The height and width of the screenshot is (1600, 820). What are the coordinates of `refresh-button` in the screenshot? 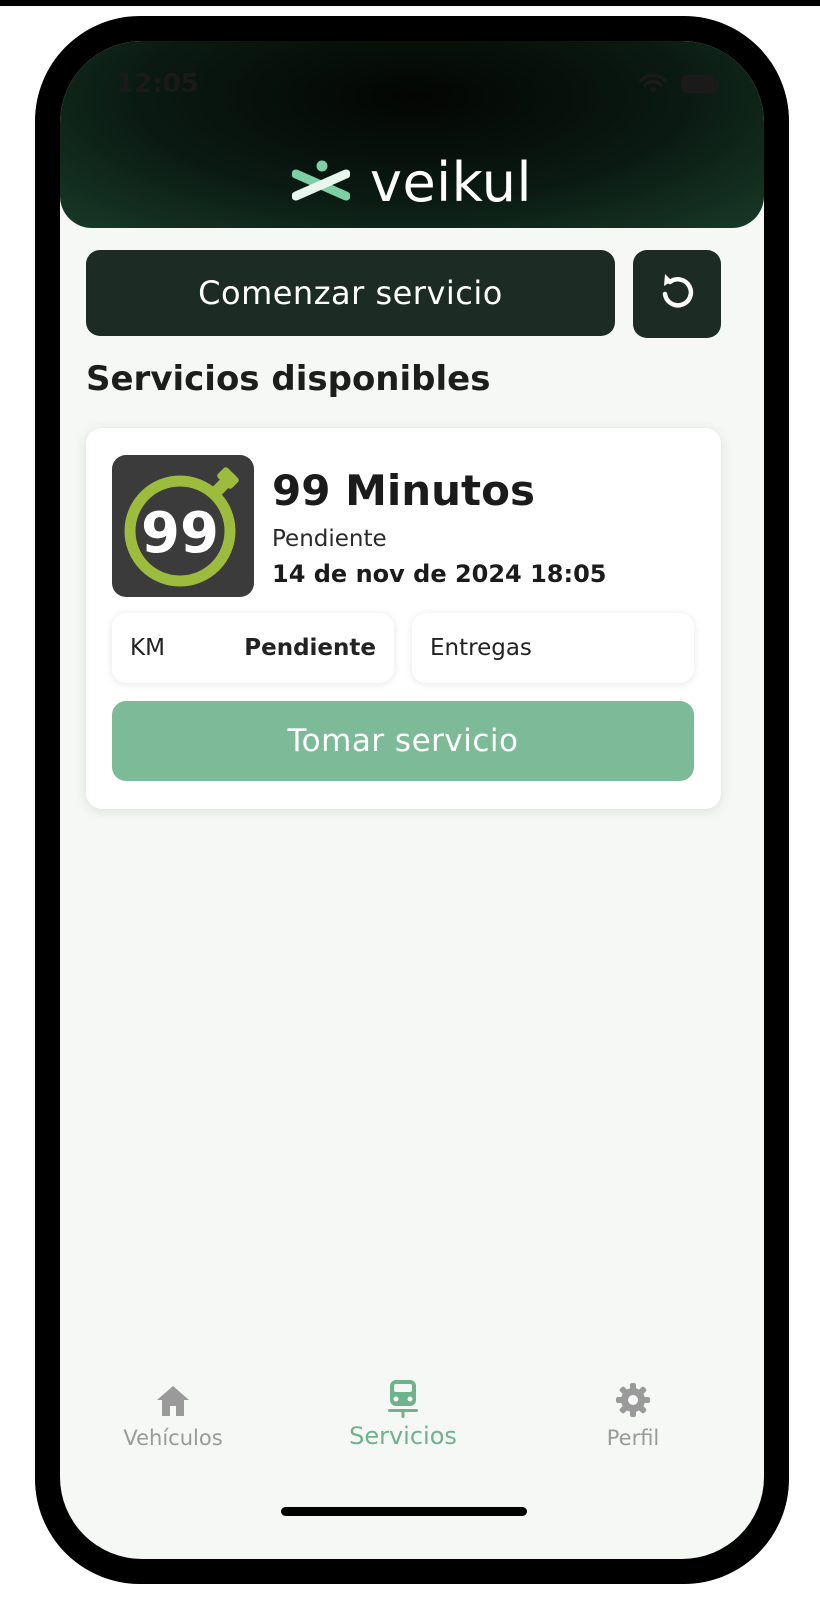 It's located at (677, 294).